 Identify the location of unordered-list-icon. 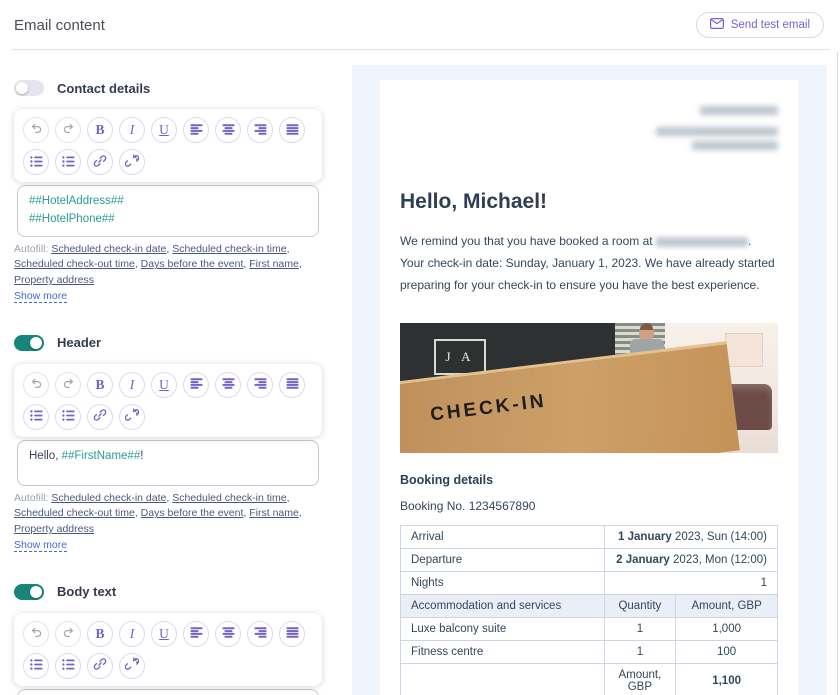
(36, 665).